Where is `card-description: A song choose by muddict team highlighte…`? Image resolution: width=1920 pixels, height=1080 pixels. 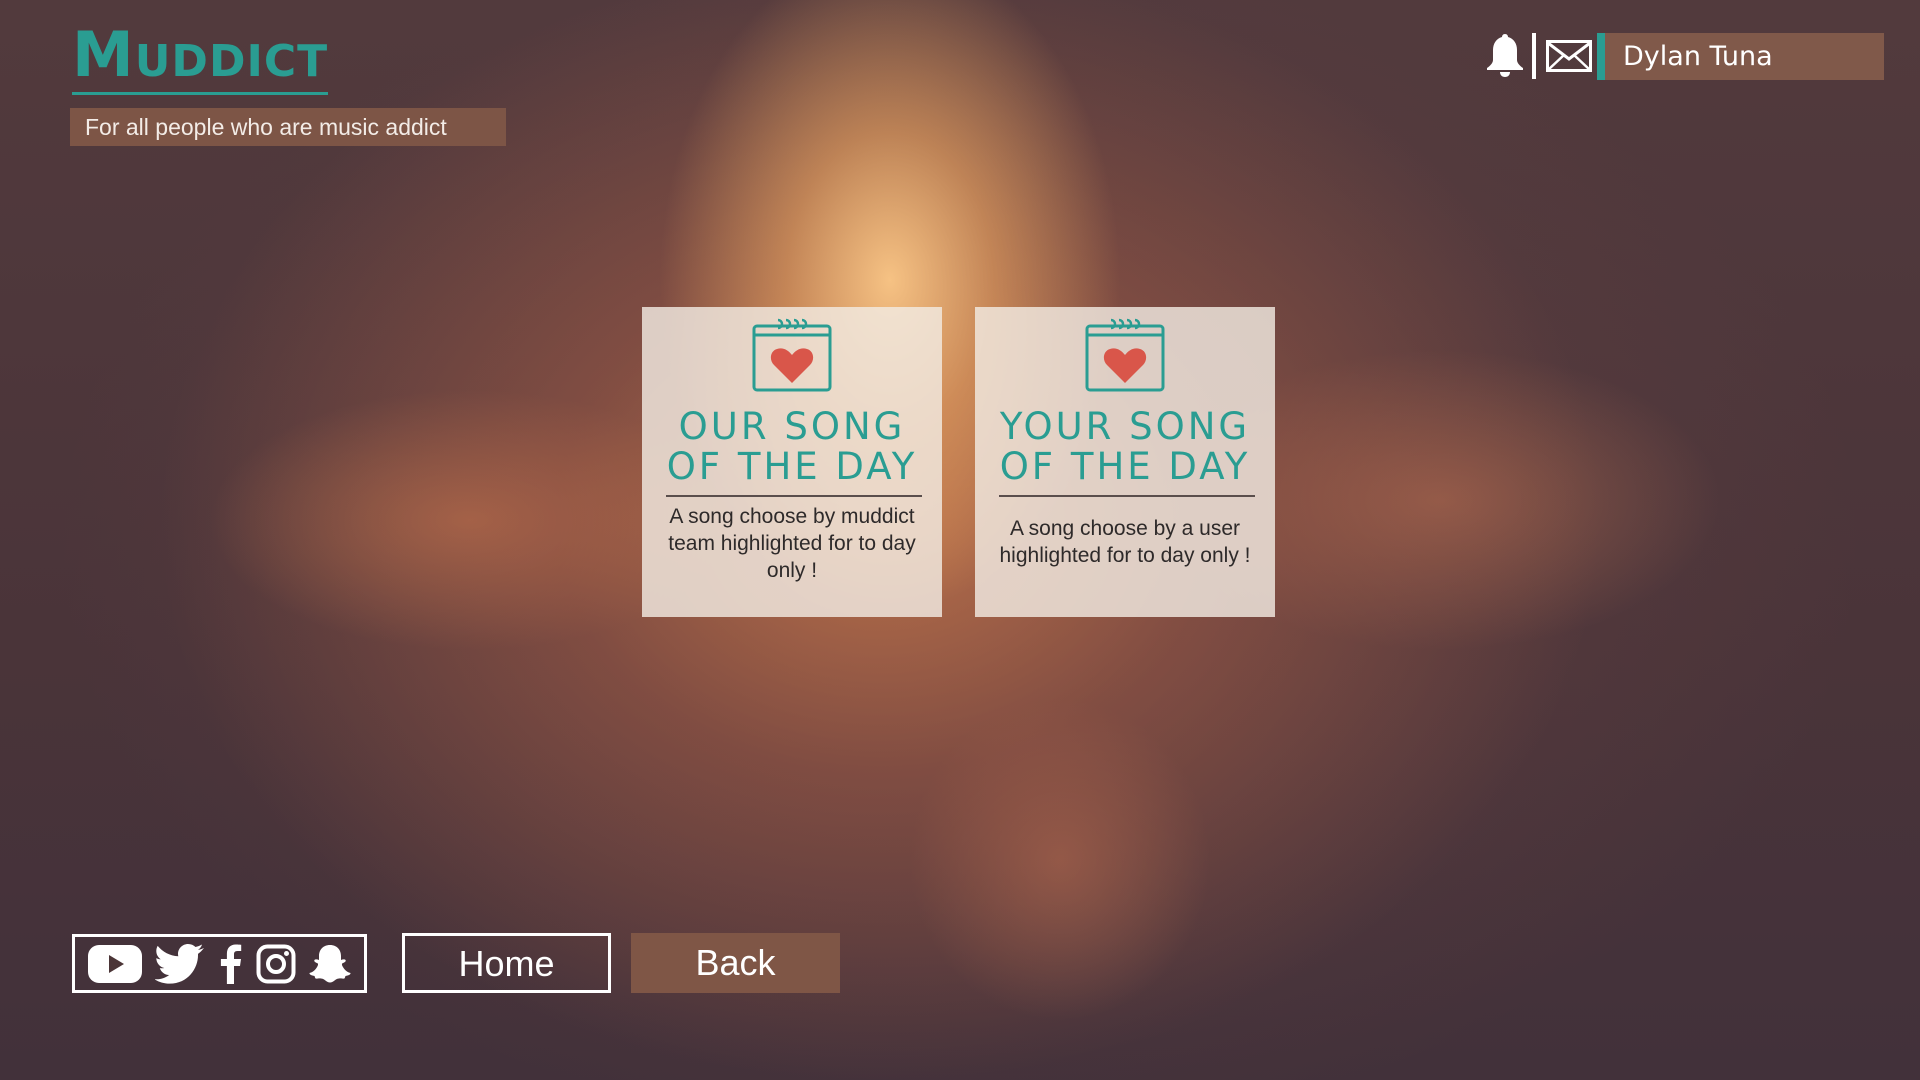 card-description: A song choose by muddict team highlighte… is located at coordinates (792, 543).